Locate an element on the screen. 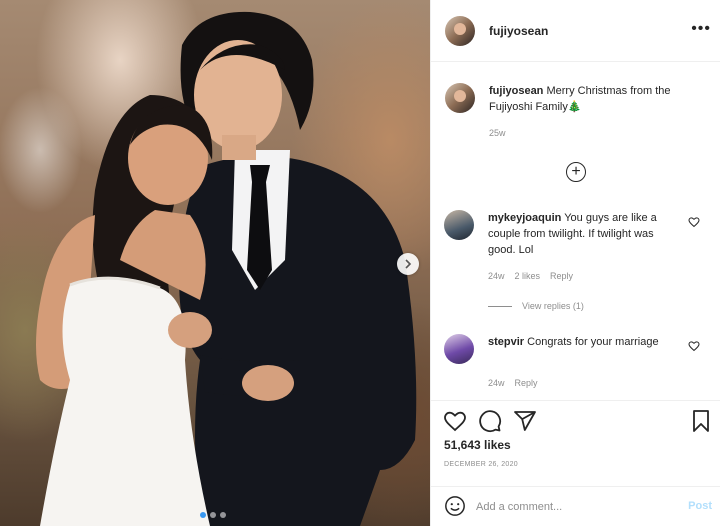 The width and height of the screenshot is (720, 526). bookmark-icon is located at coordinates (701, 421).